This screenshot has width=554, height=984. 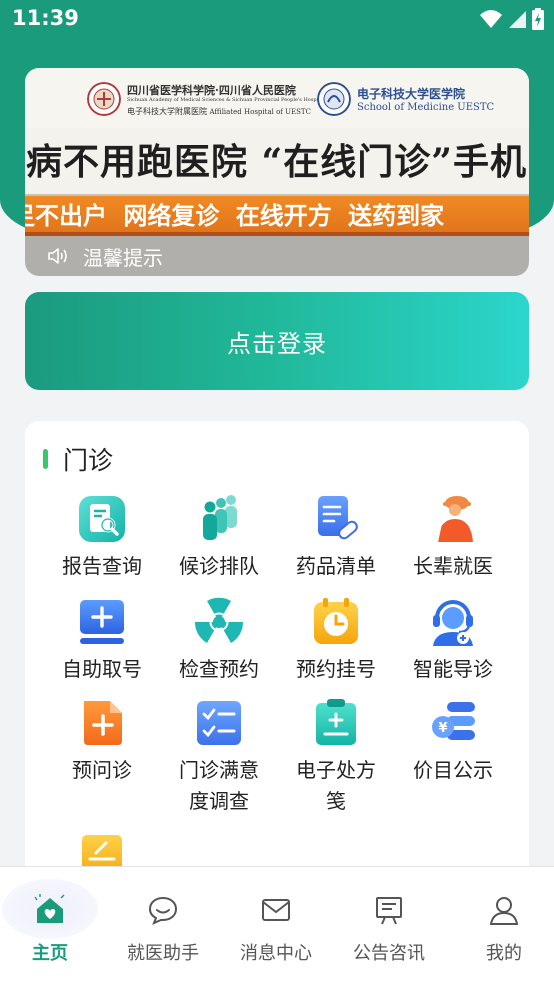 I want to click on wifi-icon, so click(x=491, y=19).